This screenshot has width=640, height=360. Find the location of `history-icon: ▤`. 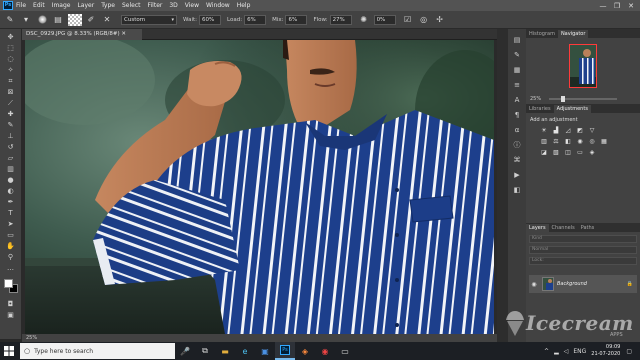

history-icon: ▤ is located at coordinates (517, 40).